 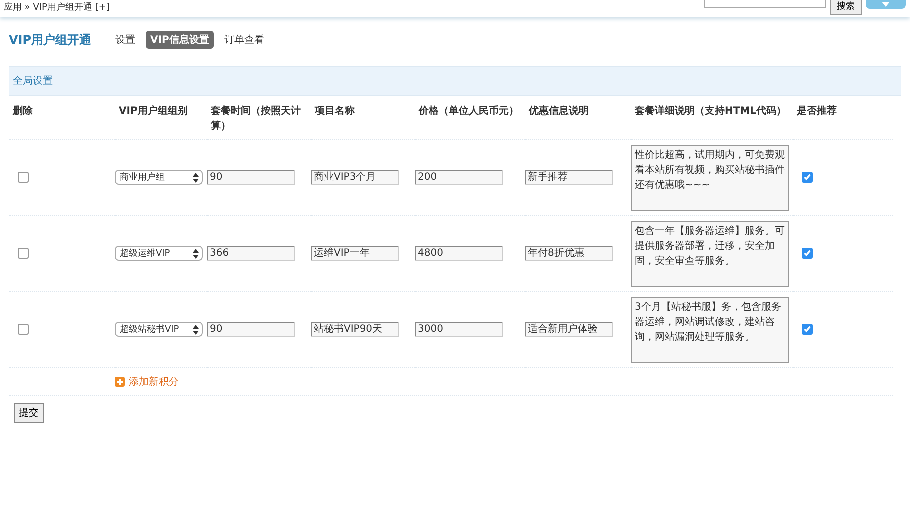 What do you see at coordinates (355, 253) in the screenshot?
I see `name-field: 运维VIP一年` at bounding box center [355, 253].